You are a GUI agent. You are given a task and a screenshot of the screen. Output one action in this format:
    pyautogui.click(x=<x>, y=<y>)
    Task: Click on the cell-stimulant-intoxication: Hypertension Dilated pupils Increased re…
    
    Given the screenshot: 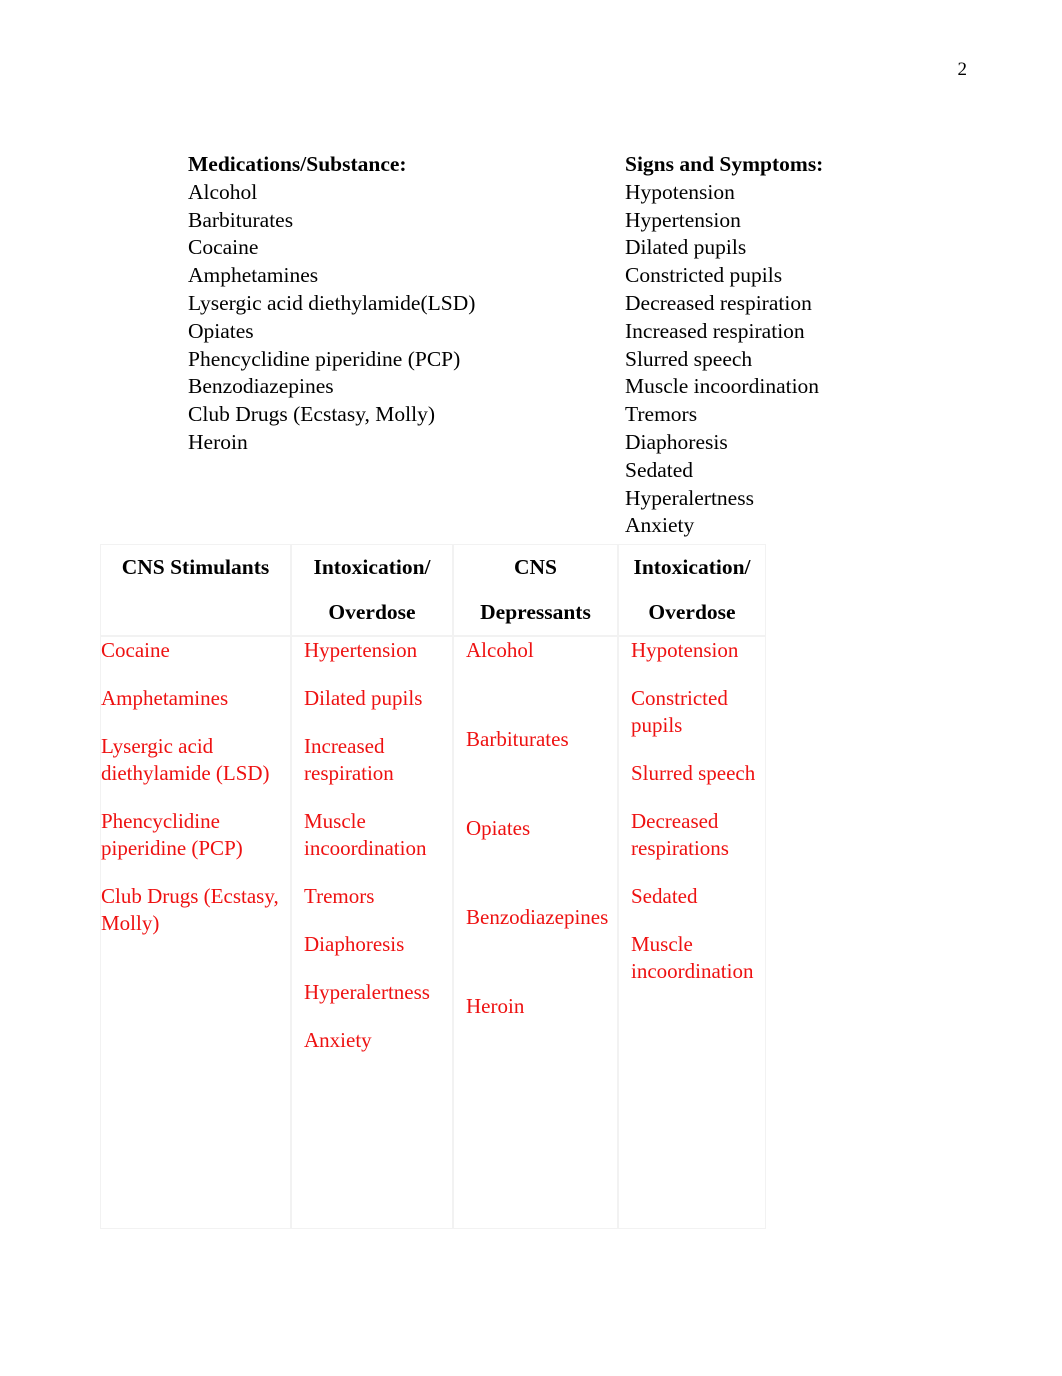 What is the action you would take?
    pyautogui.click(x=372, y=932)
    